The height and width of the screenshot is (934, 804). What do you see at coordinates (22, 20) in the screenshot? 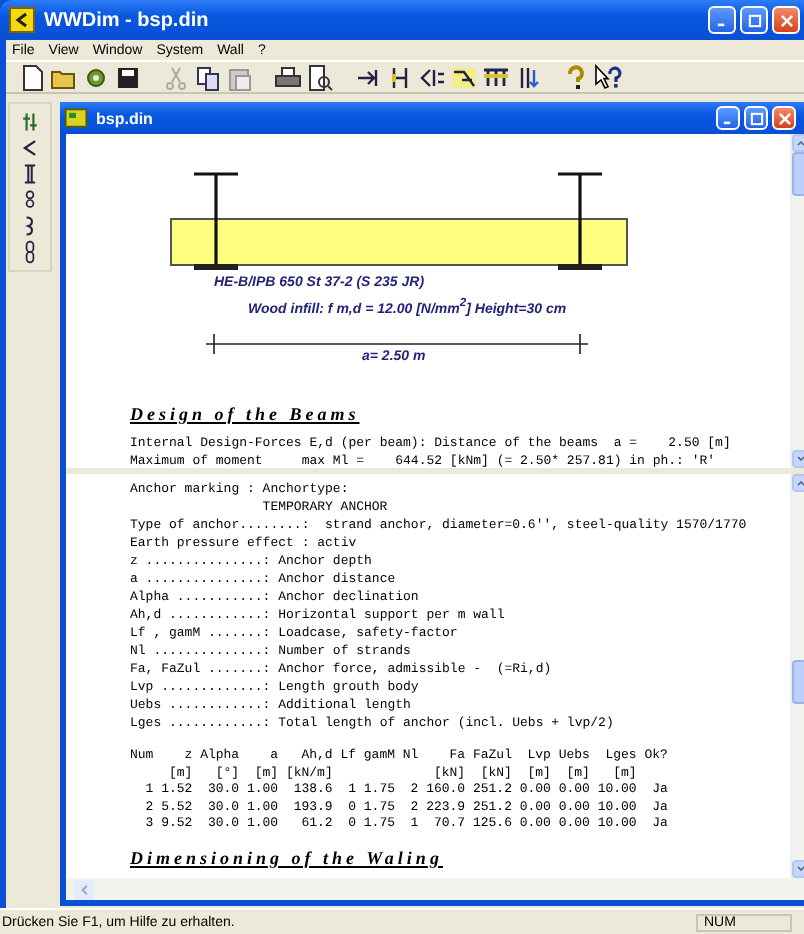
I see `app-icon` at bounding box center [22, 20].